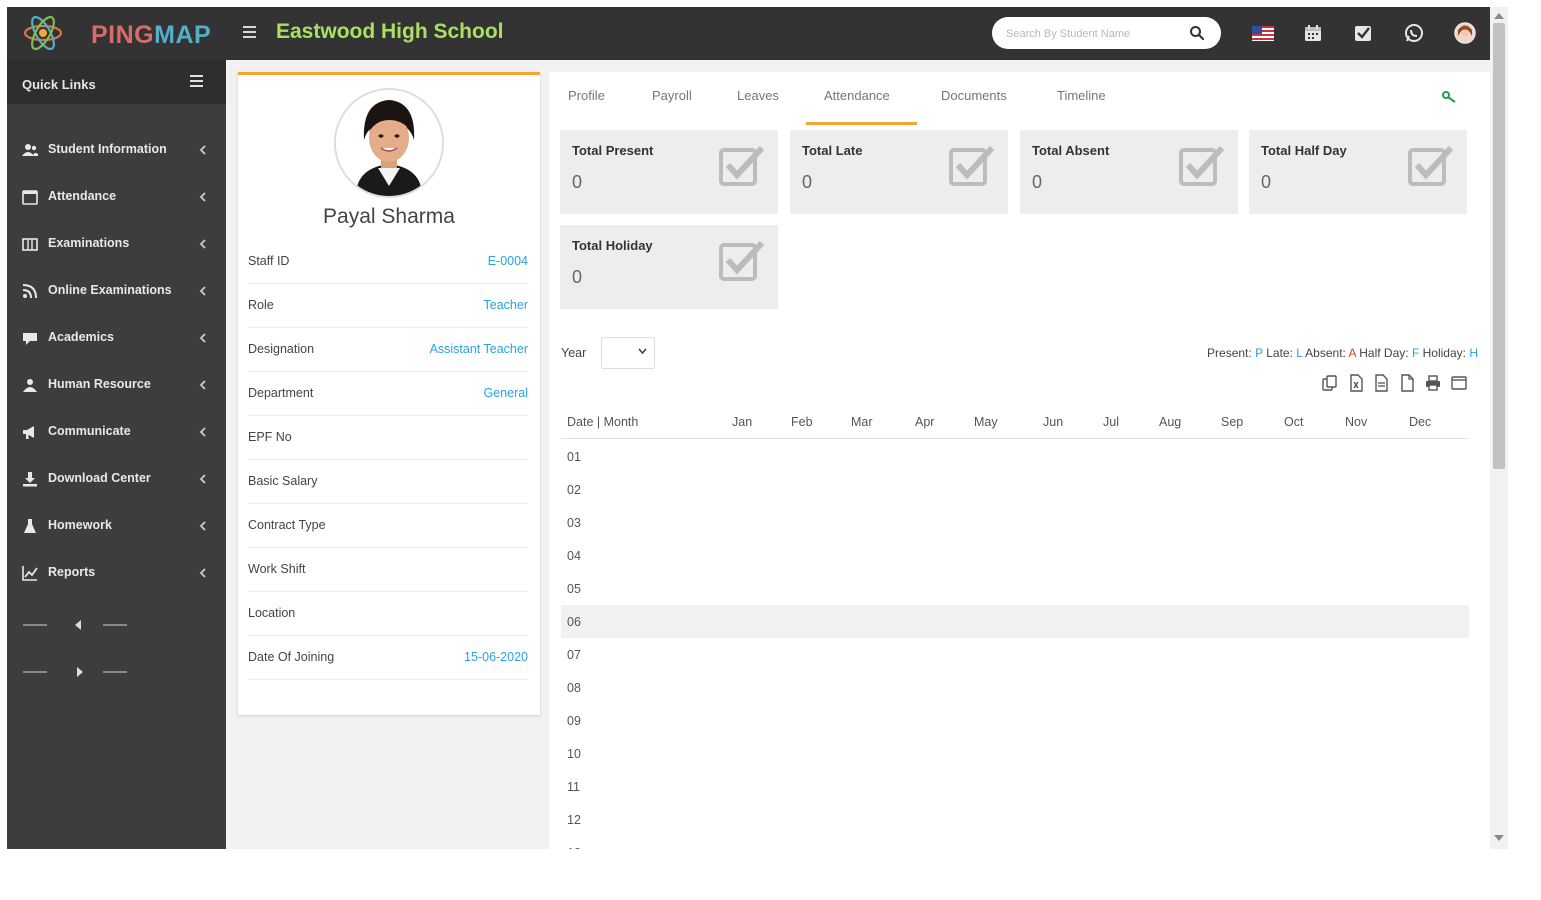  I want to click on field-label: Location, so click(272, 613).